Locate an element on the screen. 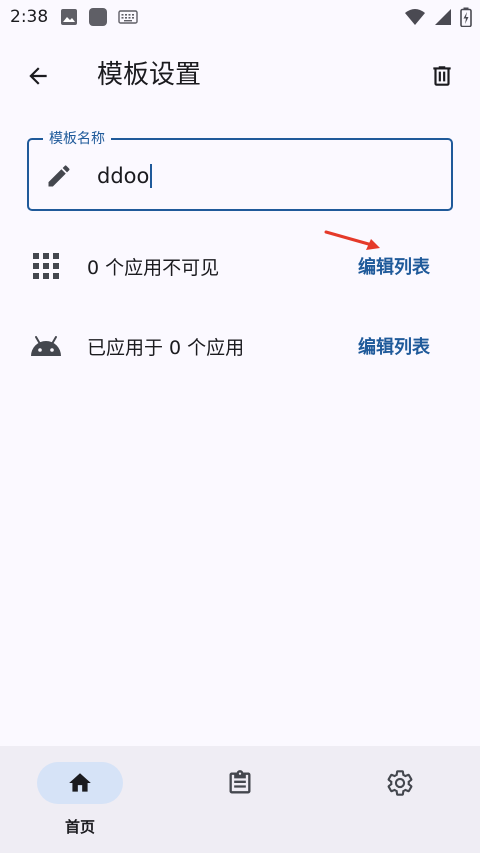 The width and height of the screenshot is (480, 853). android-icon is located at coordinates (46, 346).